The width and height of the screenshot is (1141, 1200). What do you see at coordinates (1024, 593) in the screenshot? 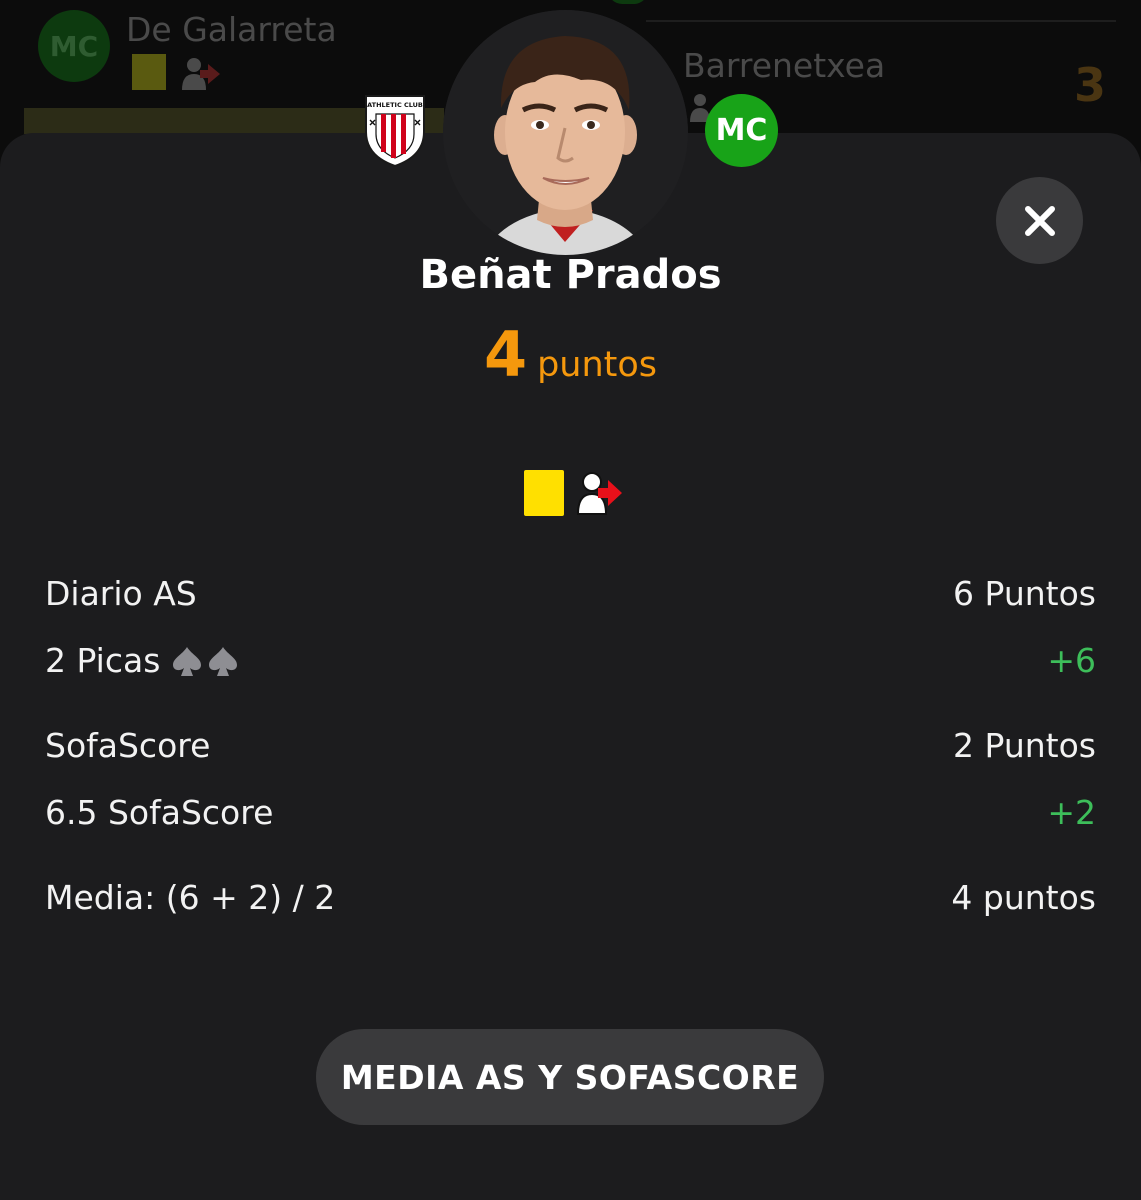
I see `breakdown-value: 6 Puntos` at bounding box center [1024, 593].